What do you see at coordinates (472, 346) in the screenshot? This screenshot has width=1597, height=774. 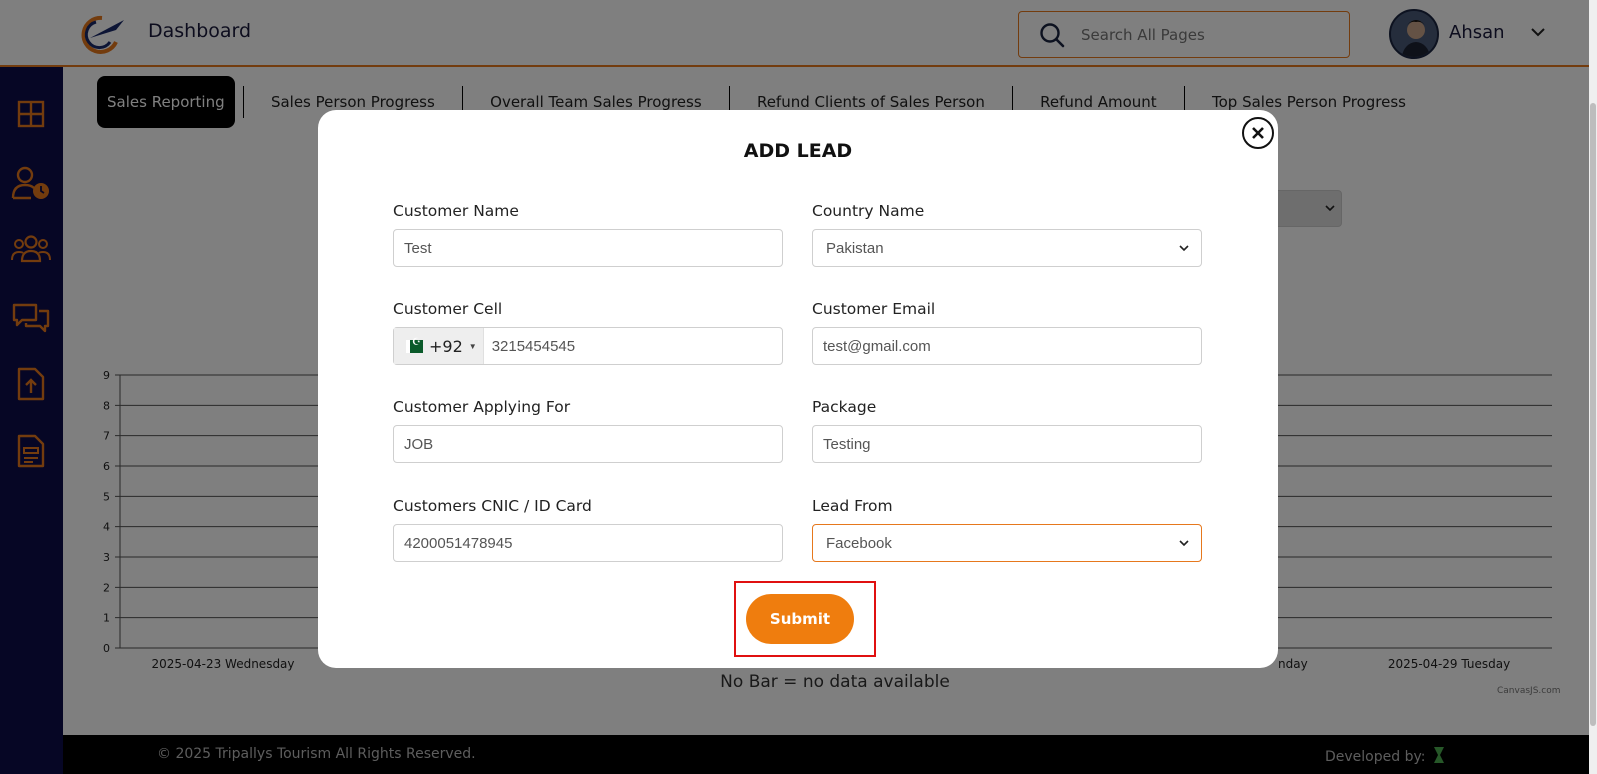 I see `caret-down-icon: ▼` at bounding box center [472, 346].